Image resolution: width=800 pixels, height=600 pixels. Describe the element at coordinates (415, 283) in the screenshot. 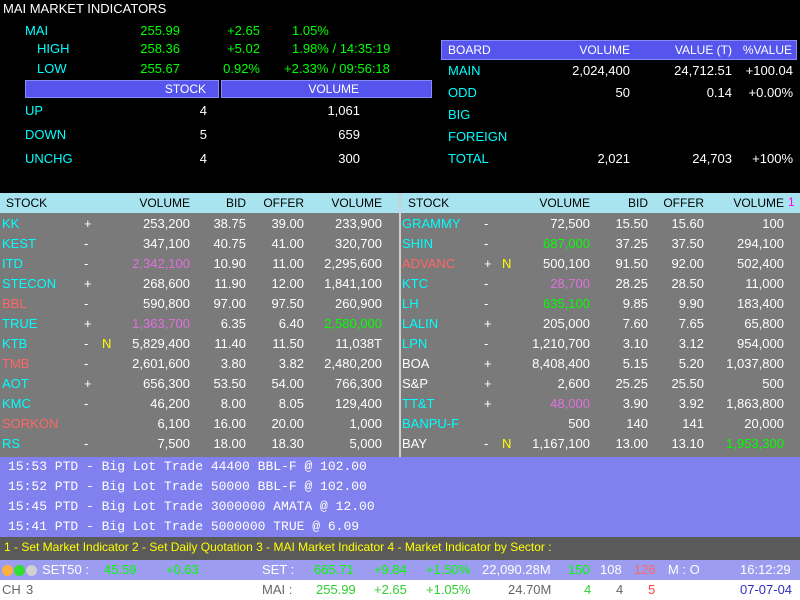

I see `stock-symbol: KTC` at that location.